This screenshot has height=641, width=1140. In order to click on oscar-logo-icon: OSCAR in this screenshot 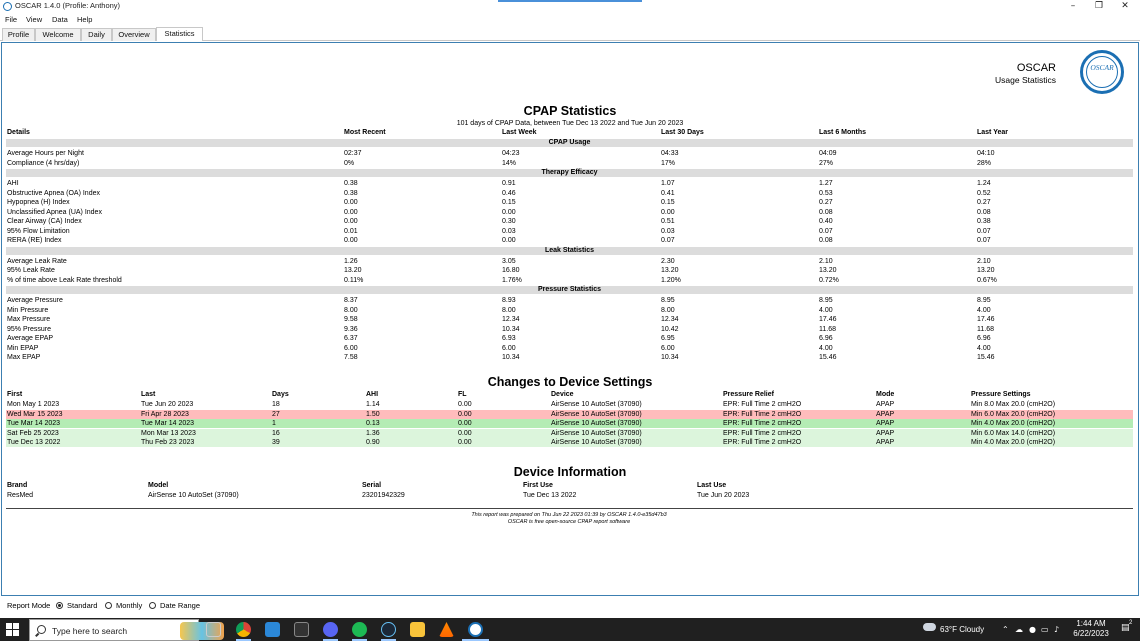, I will do `click(1102, 72)`.